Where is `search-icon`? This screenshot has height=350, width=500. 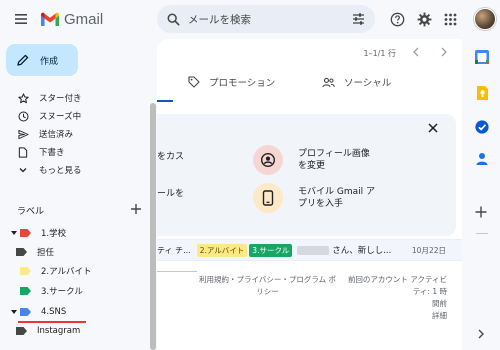
search-icon is located at coordinates (173, 19).